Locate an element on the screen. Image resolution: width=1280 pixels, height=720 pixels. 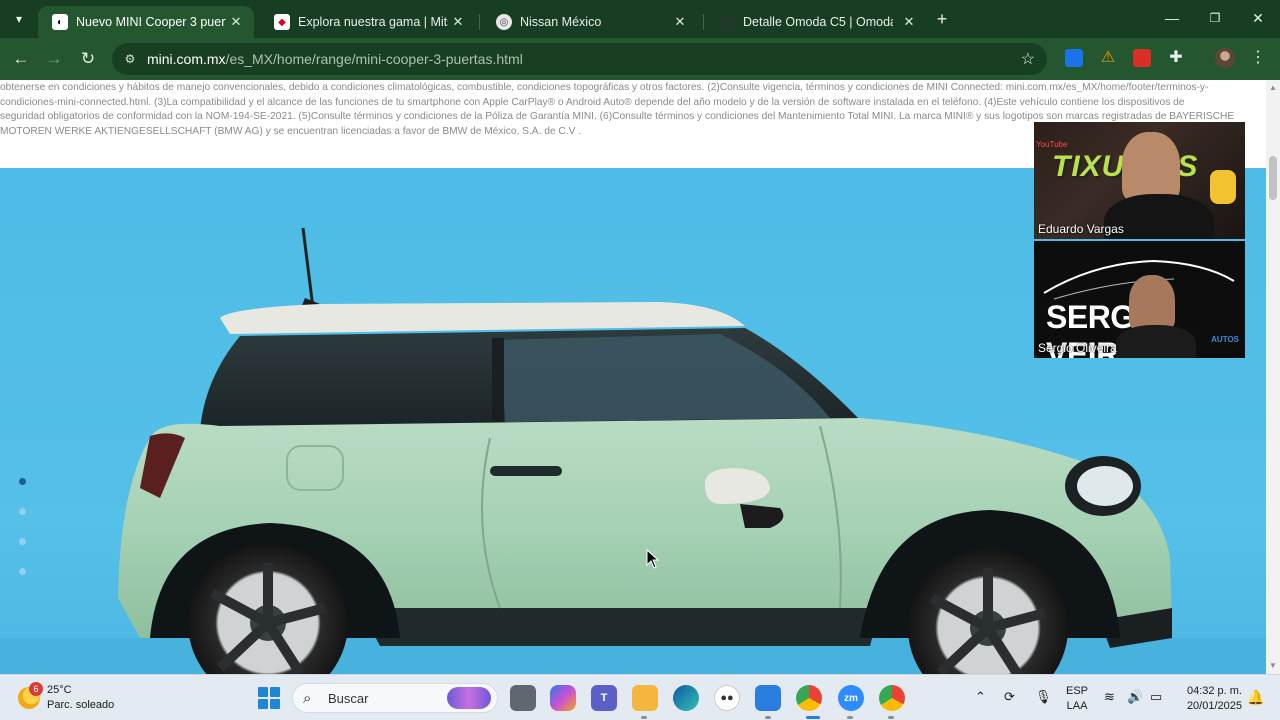
omoda-favicon-icon is located at coordinates (727, 22).